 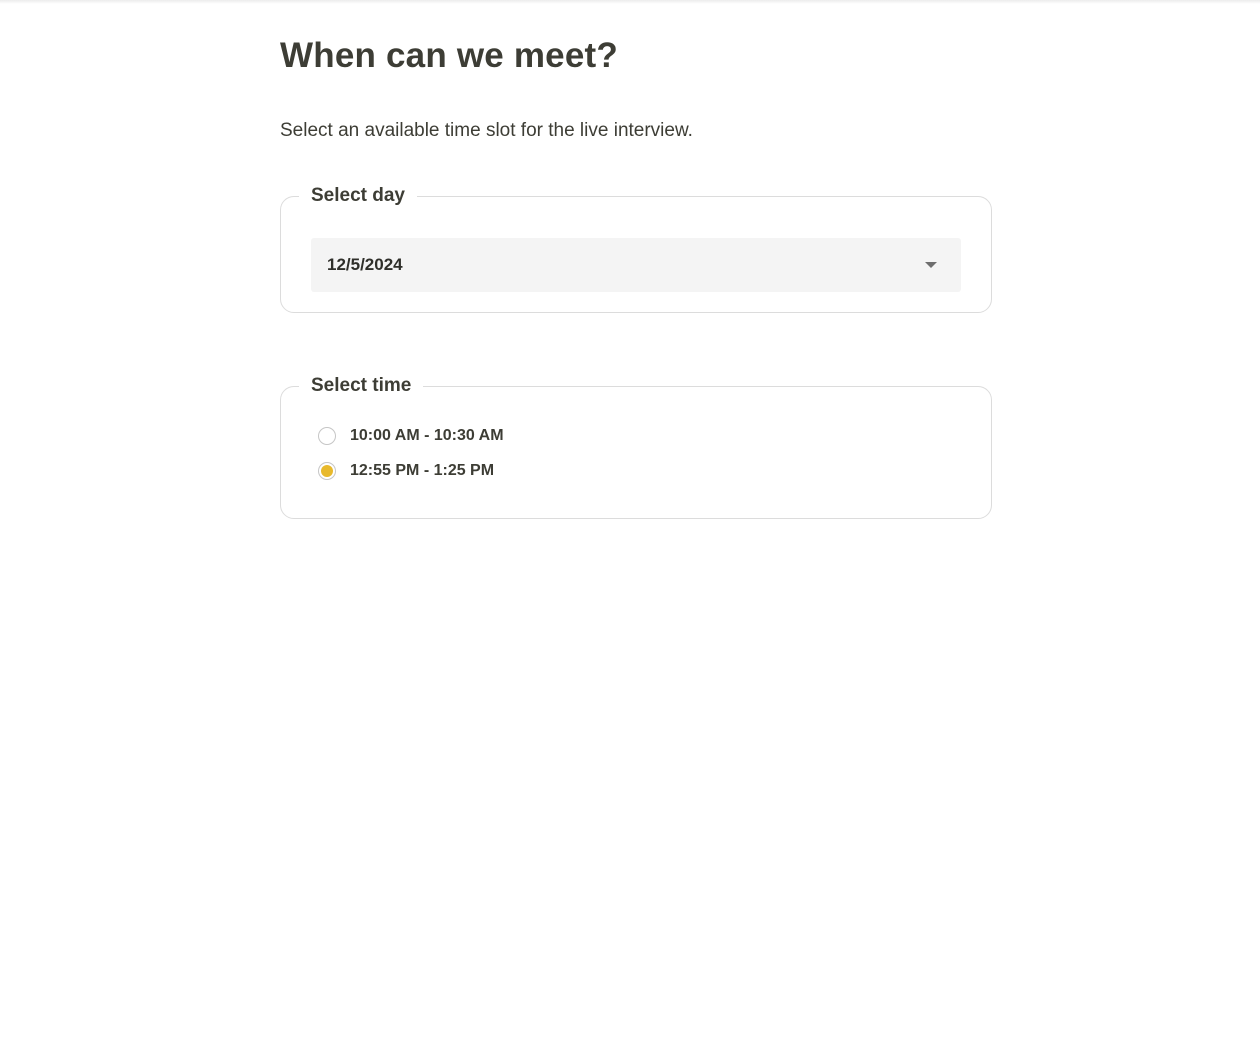 What do you see at coordinates (427, 436) in the screenshot?
I see `time-slot-label: 10:00 AM - 10:30 AM` at bounding box center [427, 436].